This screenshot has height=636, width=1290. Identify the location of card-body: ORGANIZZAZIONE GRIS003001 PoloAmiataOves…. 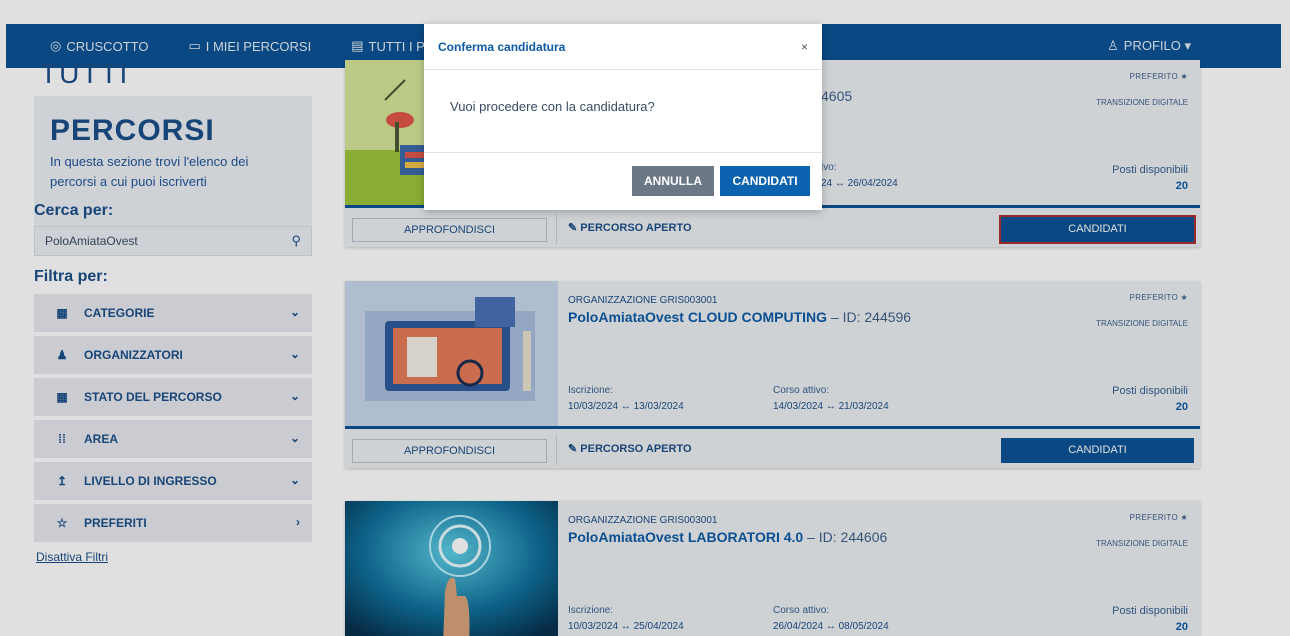
(772, 568).